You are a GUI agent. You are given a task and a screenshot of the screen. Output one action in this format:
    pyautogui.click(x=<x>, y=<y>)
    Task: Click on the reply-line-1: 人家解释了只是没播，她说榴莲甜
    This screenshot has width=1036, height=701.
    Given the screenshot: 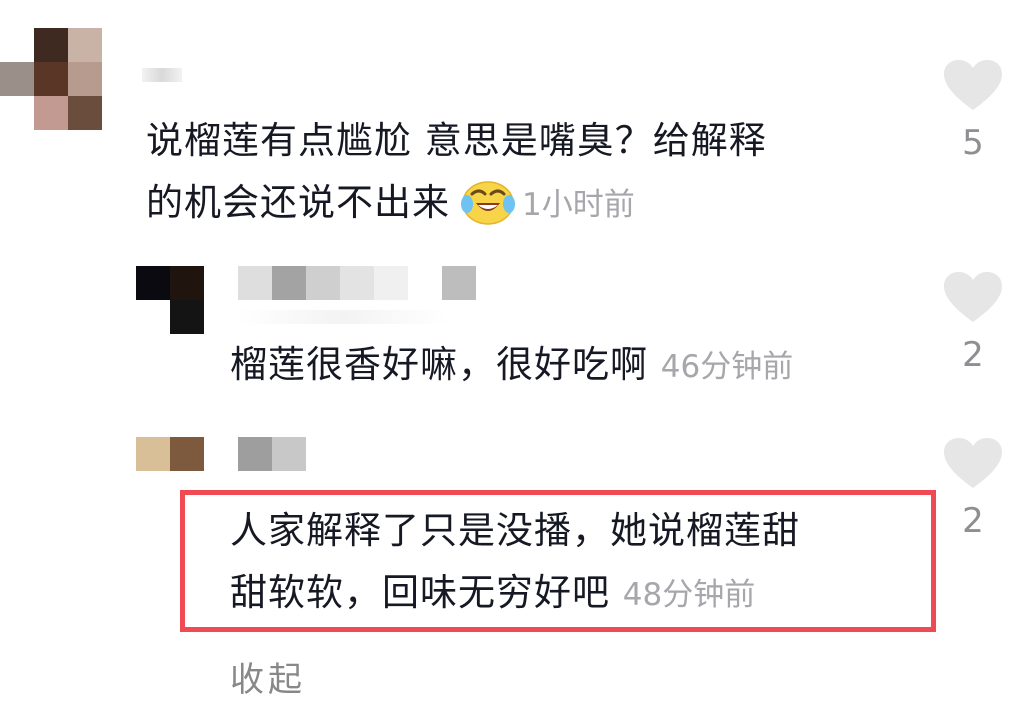 What is the action you would take?
    pyautogui.click(x=515, y=530)
    